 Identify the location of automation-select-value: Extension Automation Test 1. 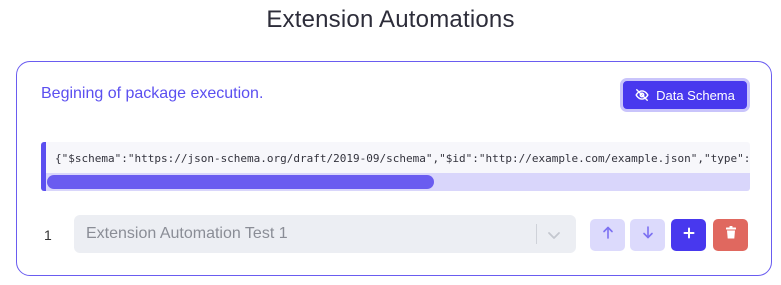
(187, 233).